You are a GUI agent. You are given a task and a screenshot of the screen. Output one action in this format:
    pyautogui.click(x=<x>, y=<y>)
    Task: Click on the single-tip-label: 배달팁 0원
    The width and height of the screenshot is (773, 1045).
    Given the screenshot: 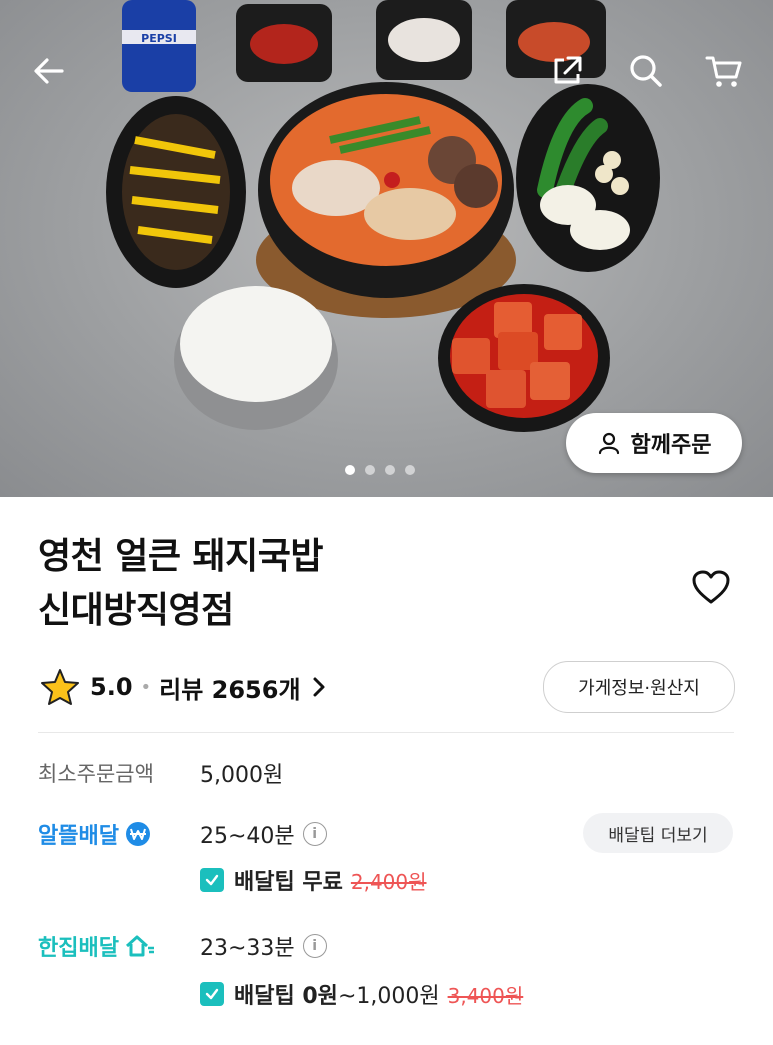 What is the action you would take?
    pyautogui.click(x=286, y=996)
    